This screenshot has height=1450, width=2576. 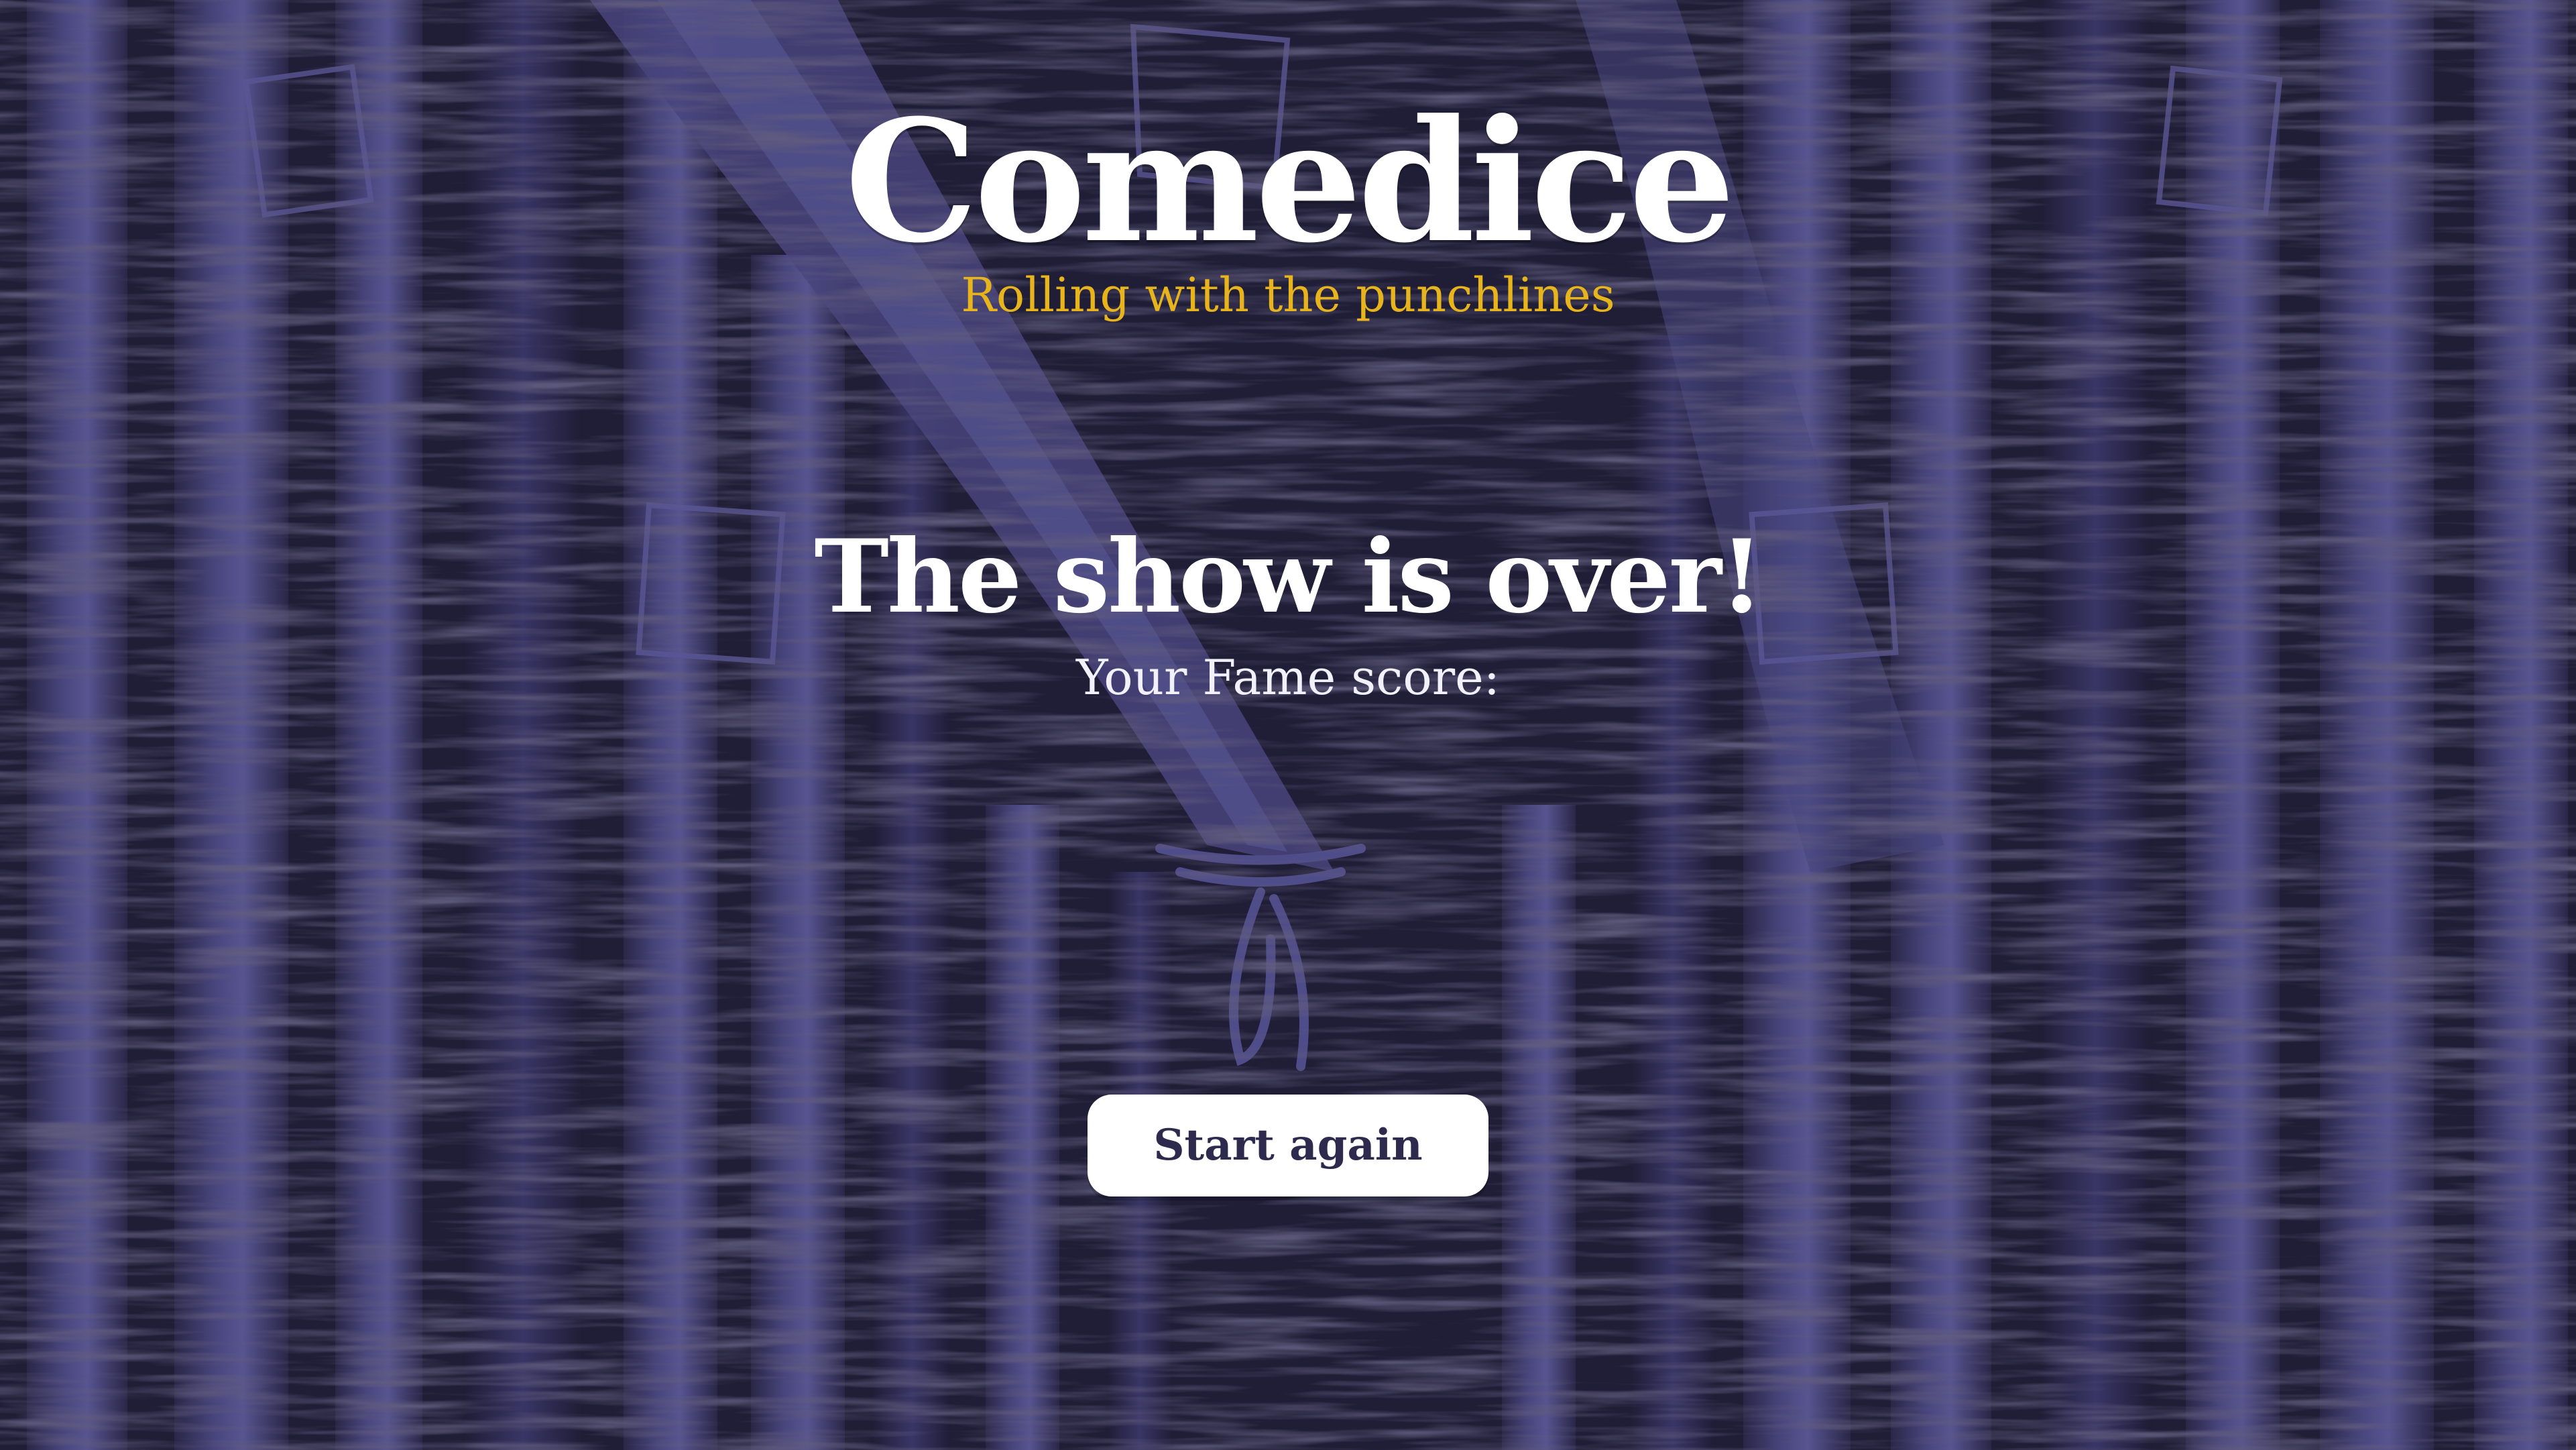 I want to click on fame-score-label: Your Fame score:, so click(x=1288, y=677).